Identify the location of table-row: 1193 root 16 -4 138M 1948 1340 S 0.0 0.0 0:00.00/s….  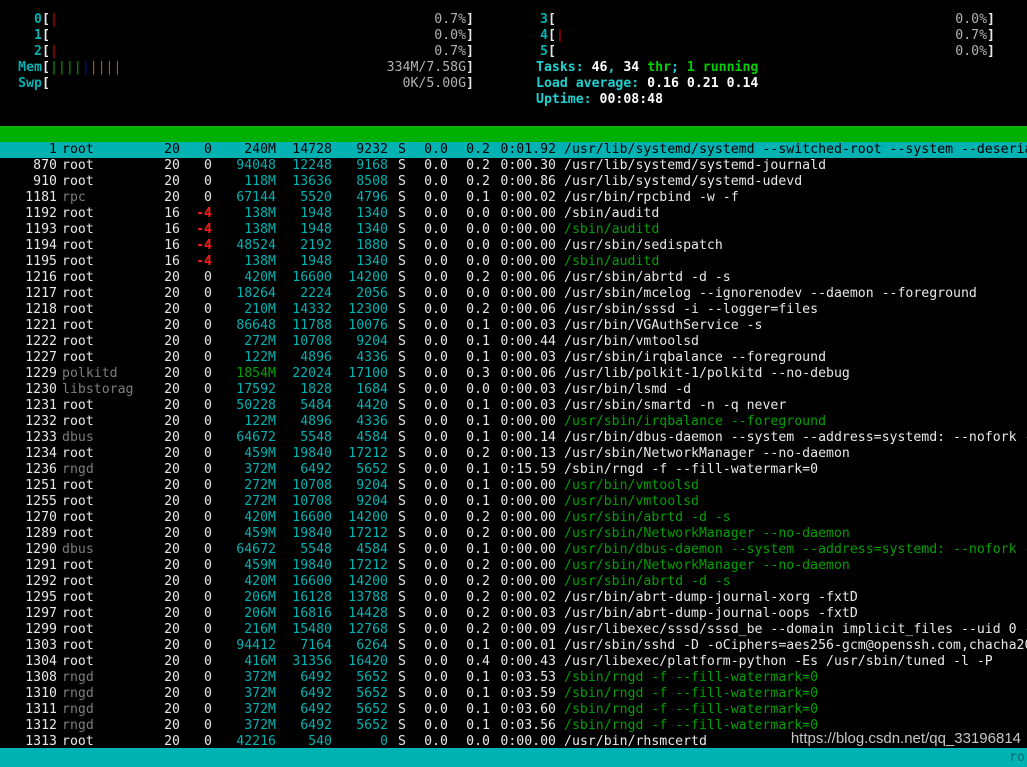
(513, 230).